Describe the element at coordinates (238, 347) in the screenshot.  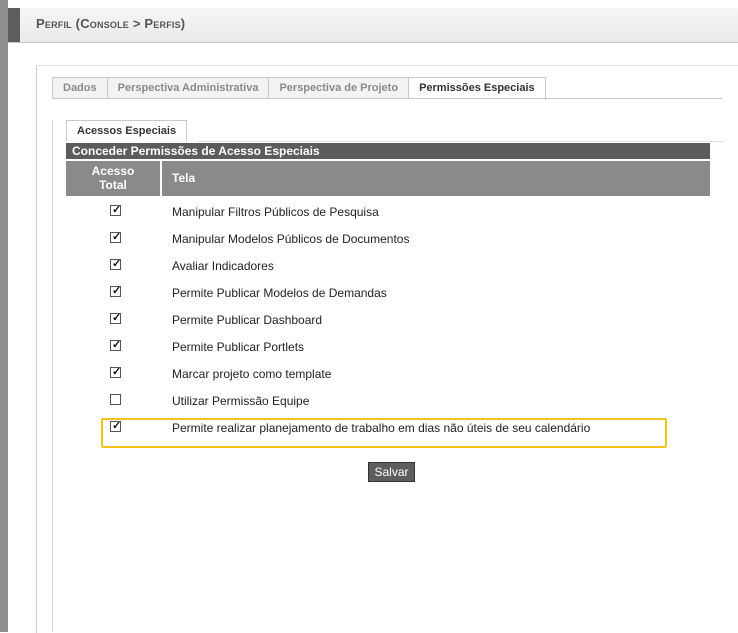
I see `row-label: Permite Publicar Portlets` at that location.